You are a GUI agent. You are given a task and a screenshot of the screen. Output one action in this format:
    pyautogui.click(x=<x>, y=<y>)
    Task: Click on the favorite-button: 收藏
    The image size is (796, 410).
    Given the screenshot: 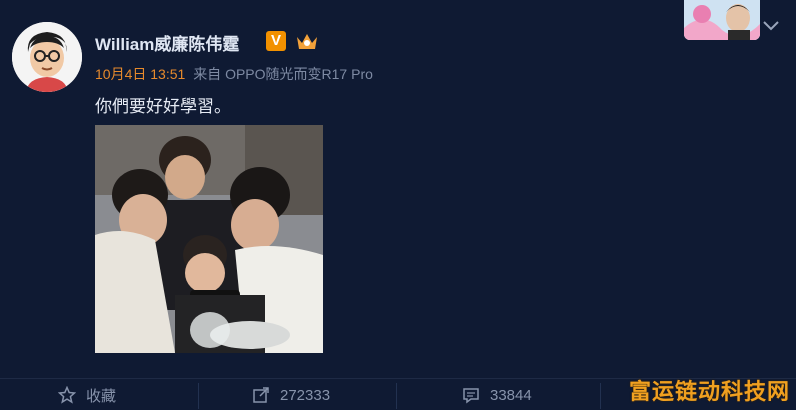 What is the action you would take?
    pyautogui.click(x=87, y=394)
    